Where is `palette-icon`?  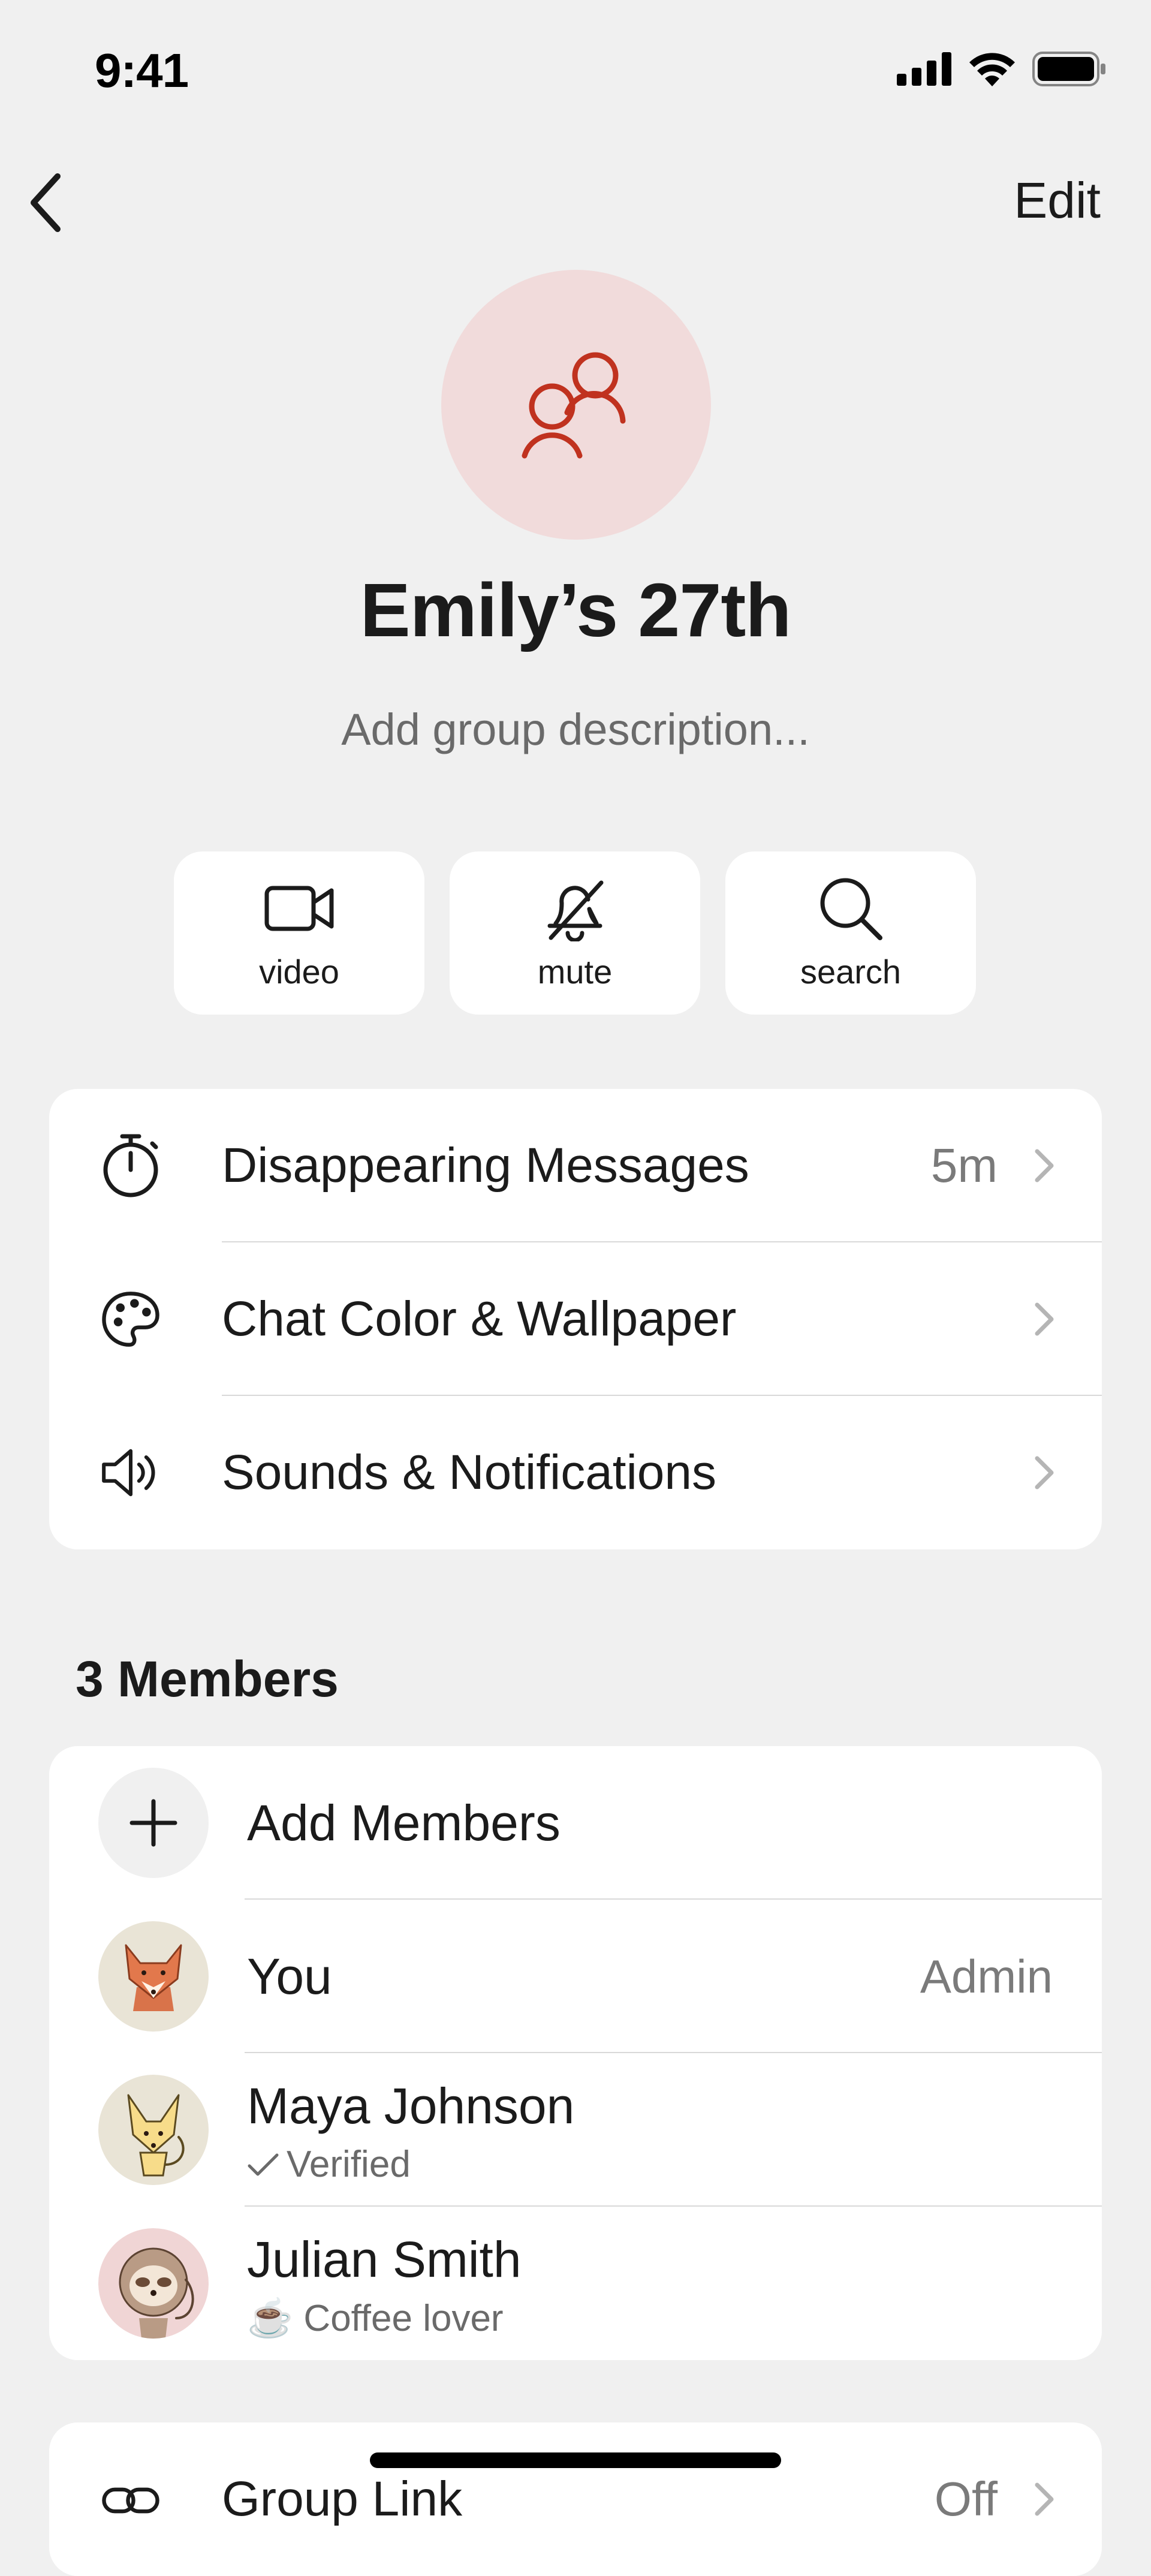
palette-icon is located at coordinates (130, 1319).